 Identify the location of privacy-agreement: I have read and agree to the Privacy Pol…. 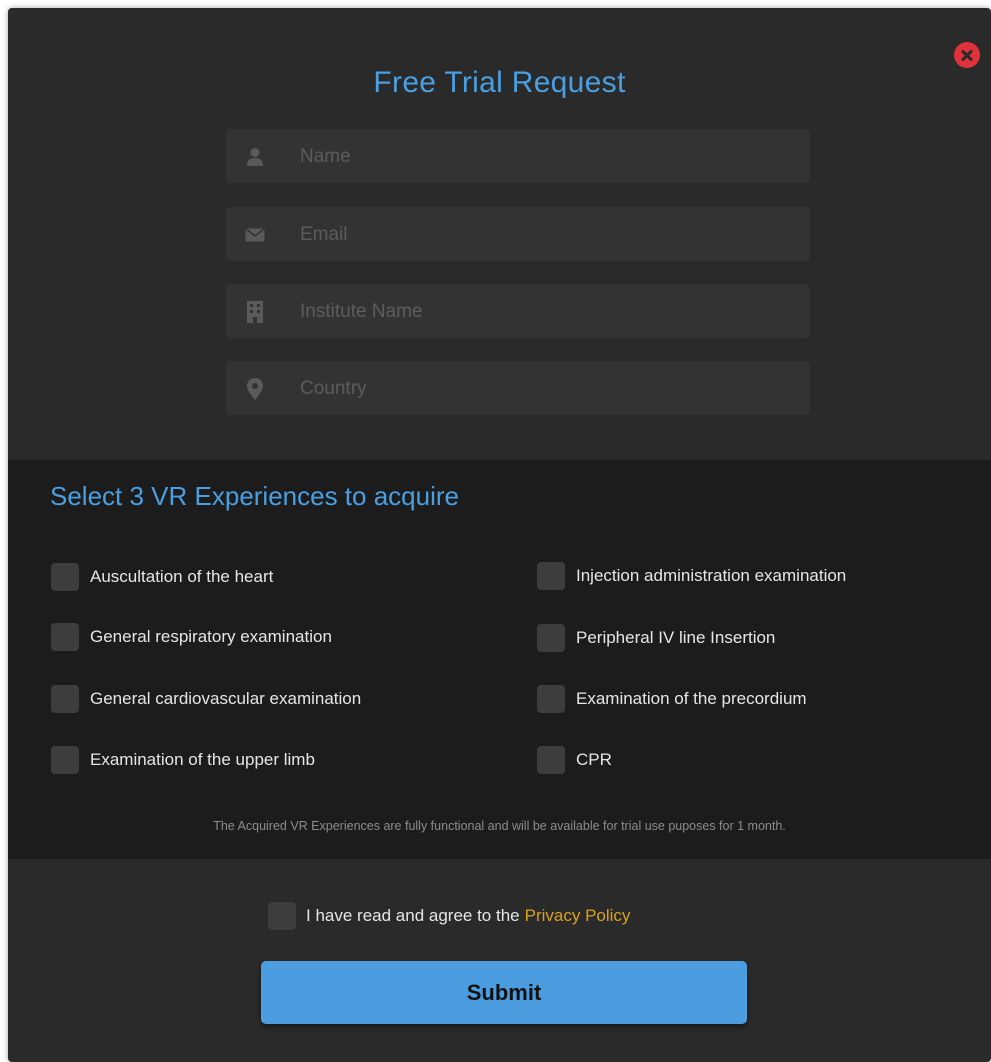
(449, 916).